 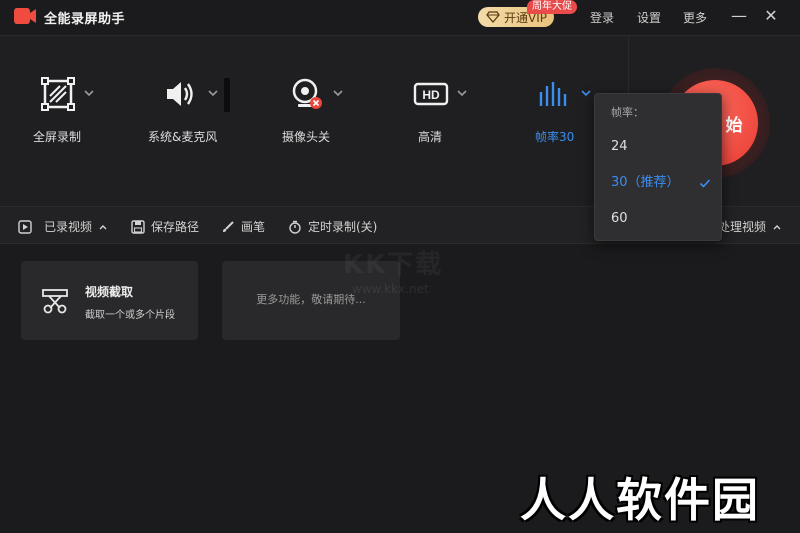 I want to click on fullscreen-icon, so click(x=58, y=94).